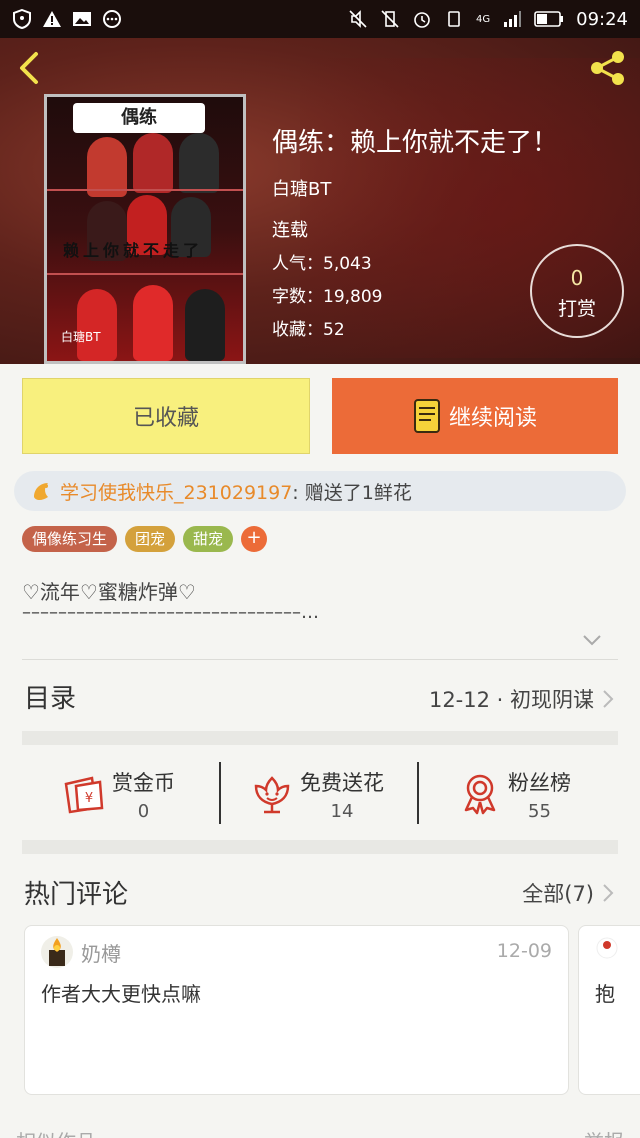 The height and width of the screenshot is (1138, 640). What do you see at coordinates (422, 20) in the screenshot?
I see `alarm-icon` at bounding box center [422, 20].